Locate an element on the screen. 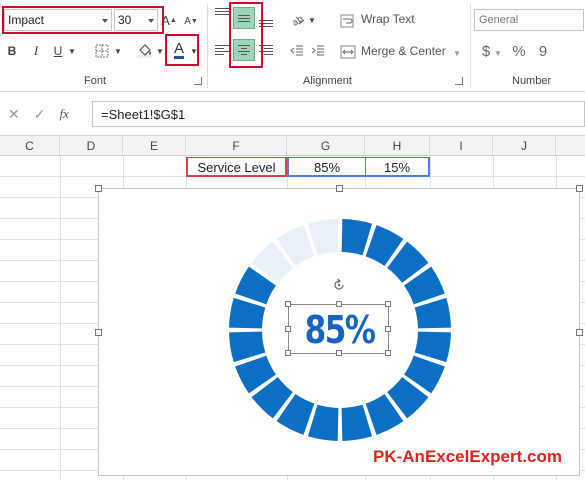 This screenshot has width=585, height=480. borders-icon is located at coordinates (102, 51).